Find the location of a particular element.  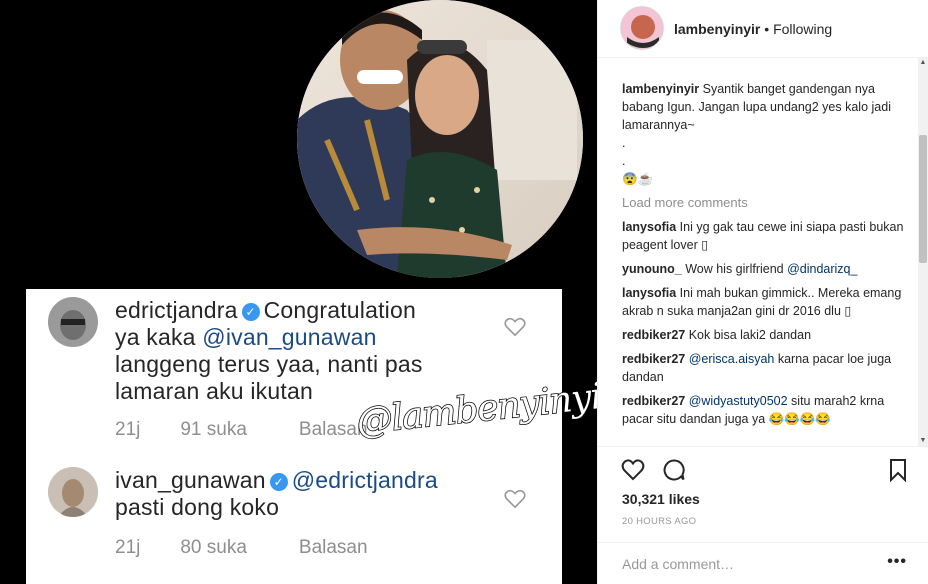

comment-username: yunouno_ is located at coordinates (652, 269).